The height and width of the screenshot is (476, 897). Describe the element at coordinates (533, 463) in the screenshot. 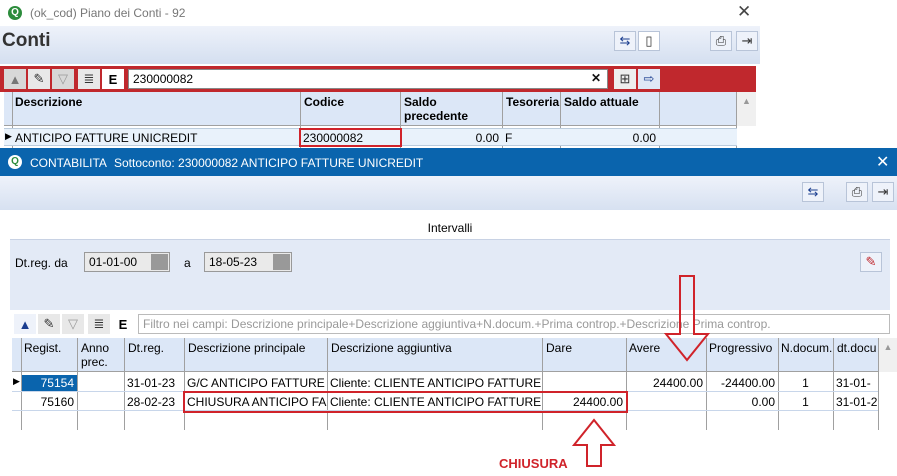

I see `chiusura-annotation-label: CHIUSURA` at that location.